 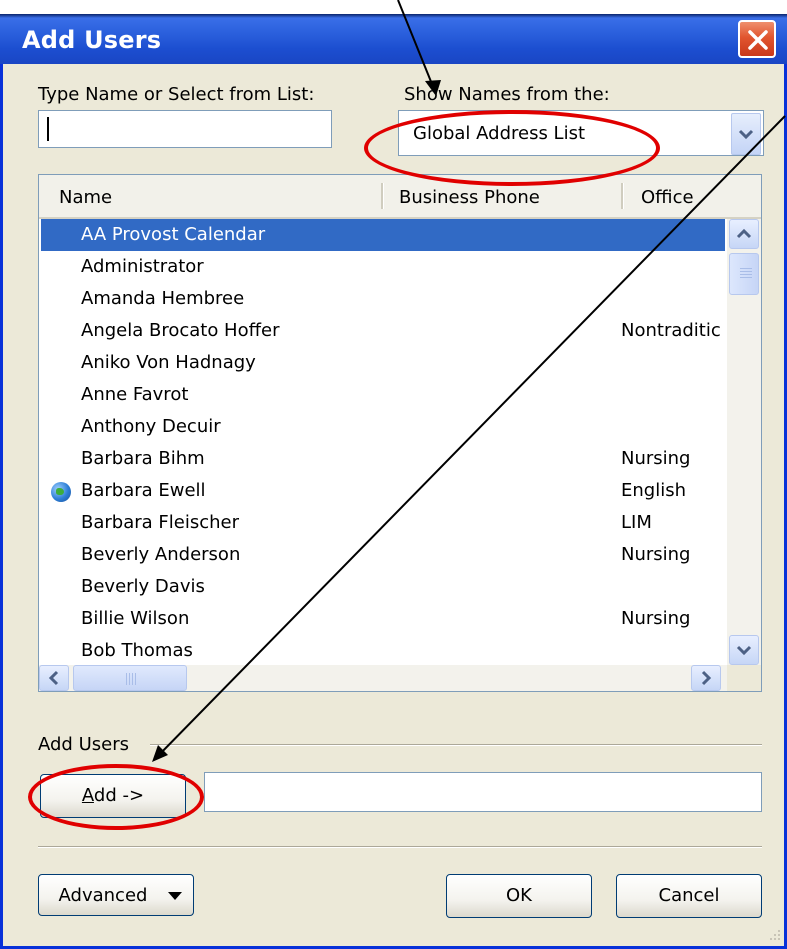 I want to click on arrowhead-icon, so click(x=433, y=88).